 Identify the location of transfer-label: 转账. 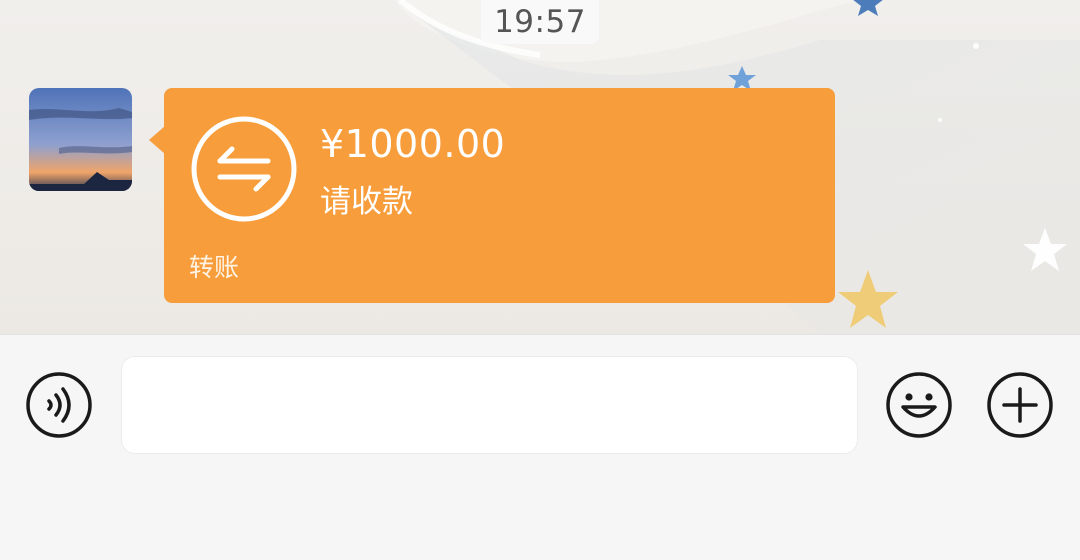
(214, 267).